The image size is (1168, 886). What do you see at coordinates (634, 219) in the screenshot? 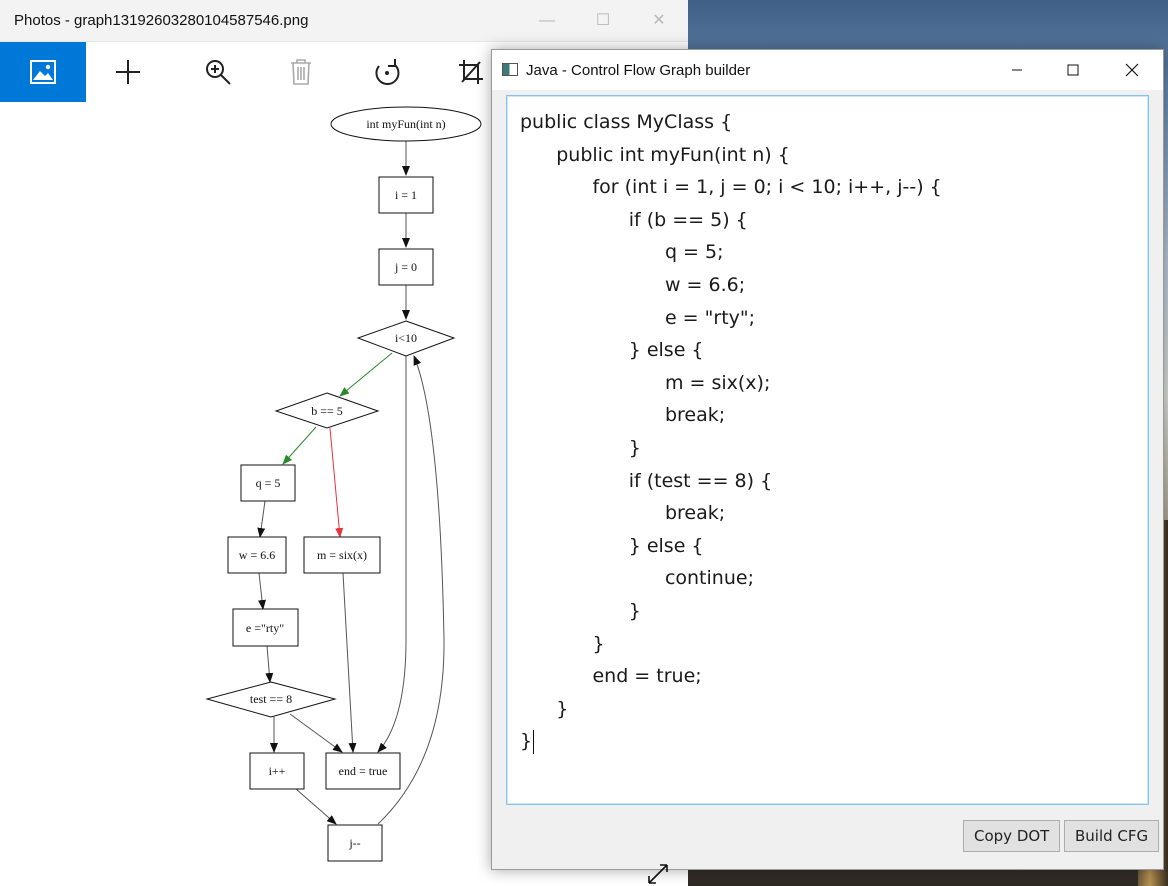
I see `code-line: if (b == 5) {` at bounding box center [634, 219].